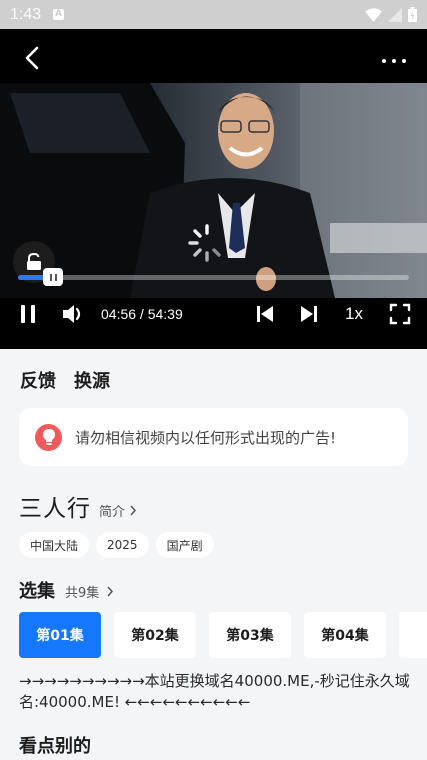 The image size is (427, 760). I want to click on notification-icon: A, so click(59, 14).